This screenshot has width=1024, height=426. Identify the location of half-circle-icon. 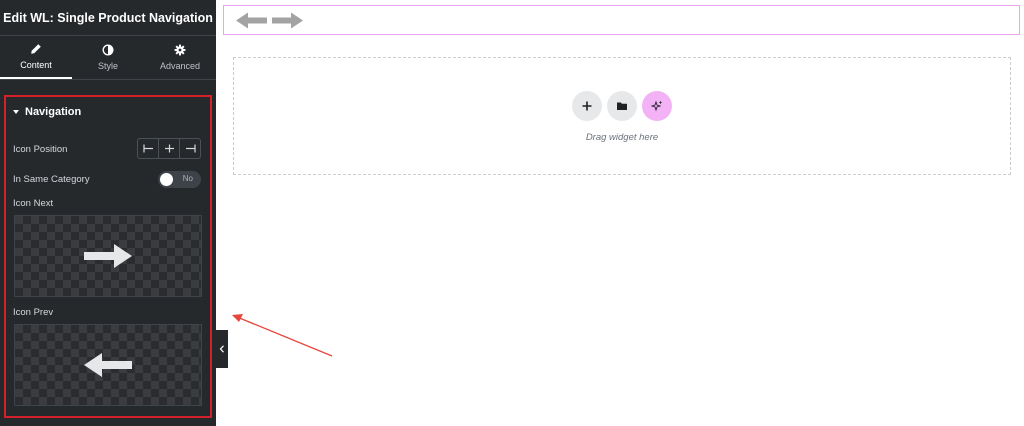
(108, 50).